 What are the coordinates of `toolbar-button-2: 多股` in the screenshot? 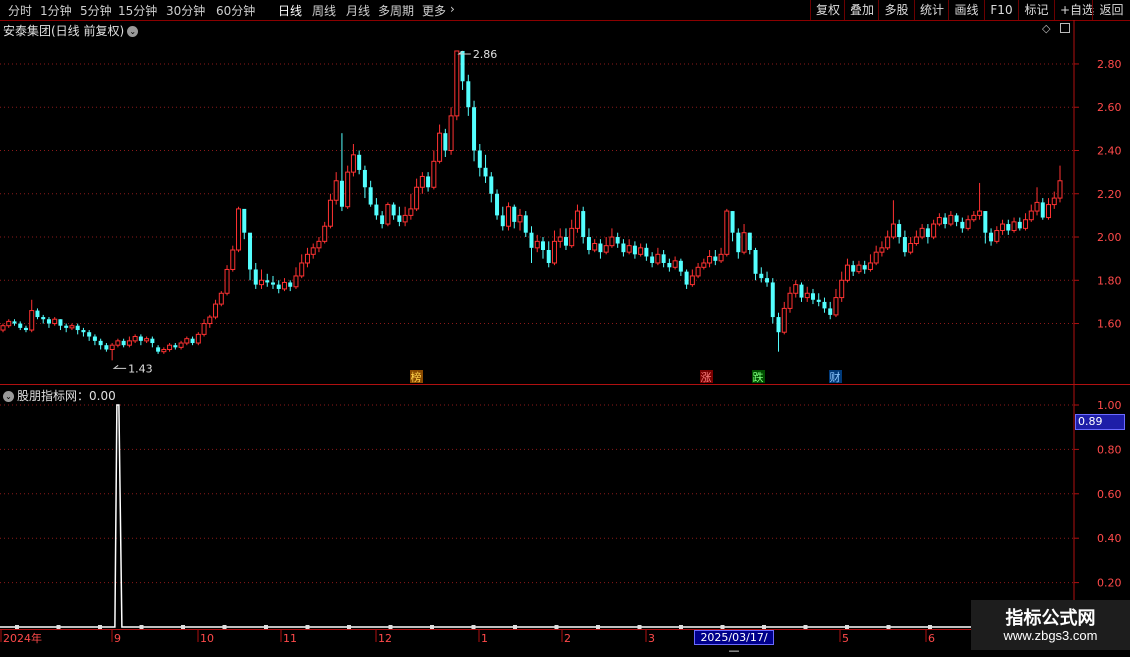 It's located at (896, 10).